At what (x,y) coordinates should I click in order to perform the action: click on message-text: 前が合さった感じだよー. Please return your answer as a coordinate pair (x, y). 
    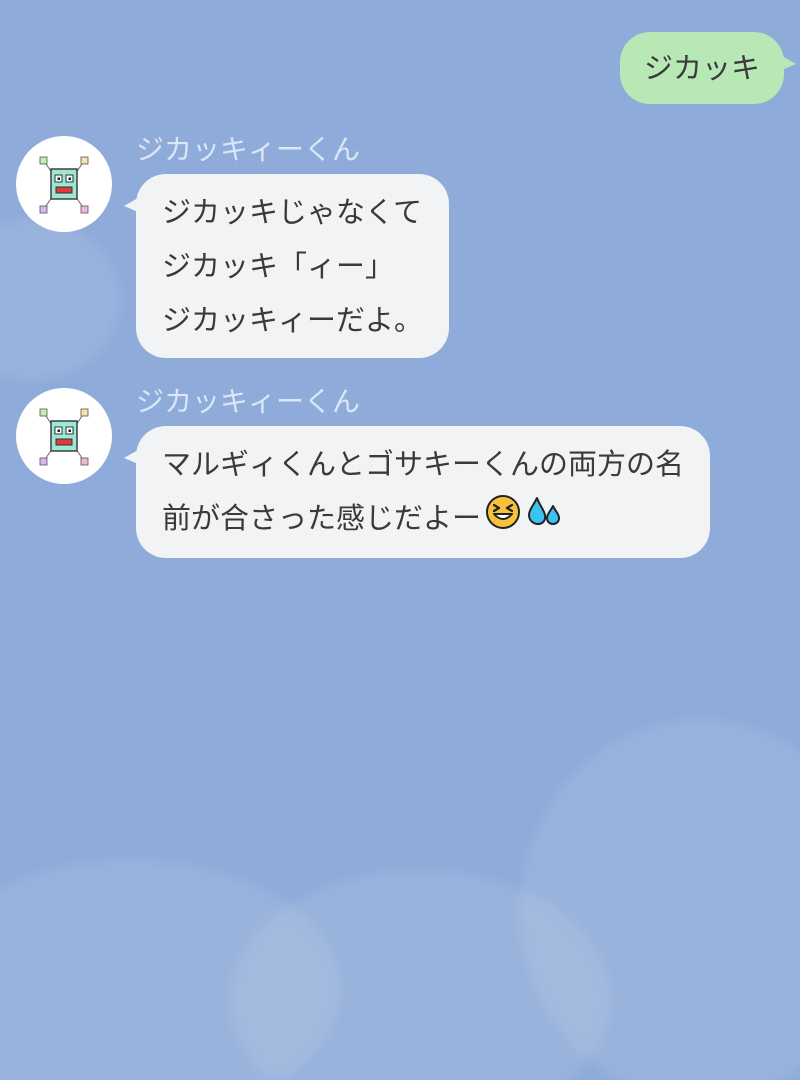
    Looking at the image, I should click on (322, 518).